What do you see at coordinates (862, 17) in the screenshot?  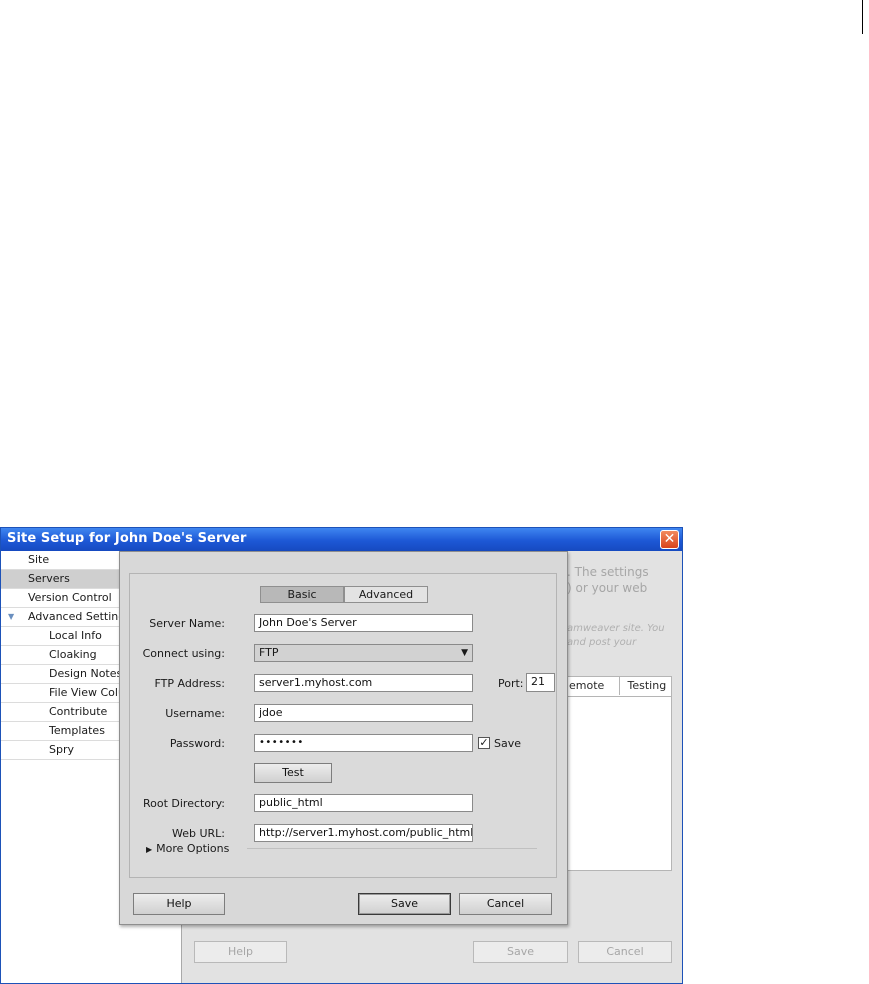 I see `corner-mark` at bounding box center [862, 17].